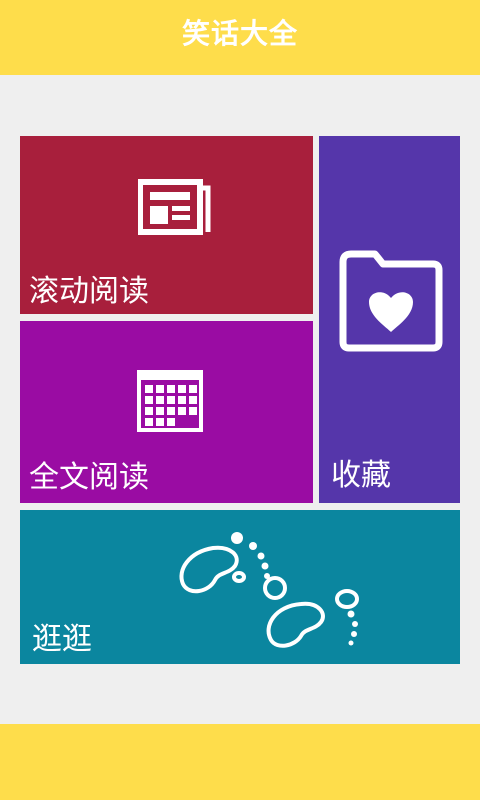  I want to click on app-footer, so click(240, 762).